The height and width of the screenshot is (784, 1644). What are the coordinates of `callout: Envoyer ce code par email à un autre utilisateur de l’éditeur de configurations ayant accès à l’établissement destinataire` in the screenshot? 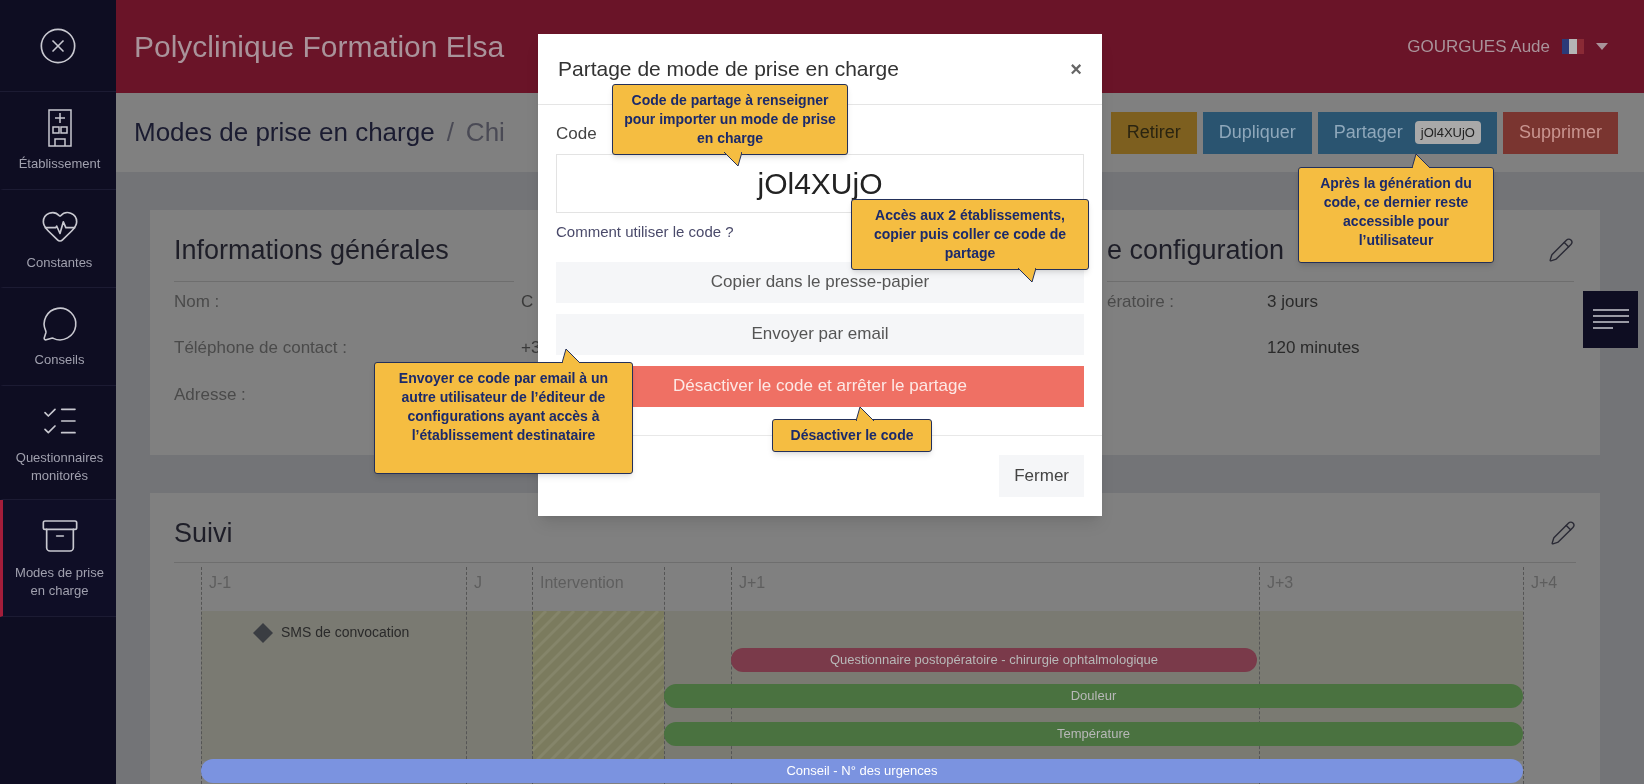 It's located at (503, 418).